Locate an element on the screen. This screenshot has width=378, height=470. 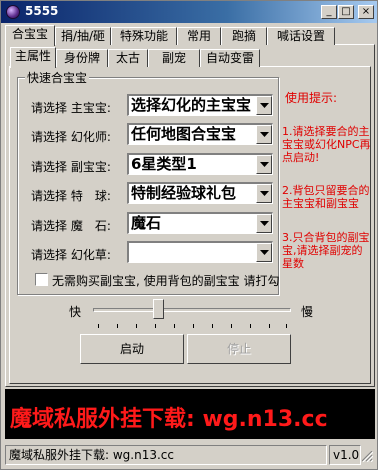
speed-fast-label: 快 is located at coordinates (75, 312).